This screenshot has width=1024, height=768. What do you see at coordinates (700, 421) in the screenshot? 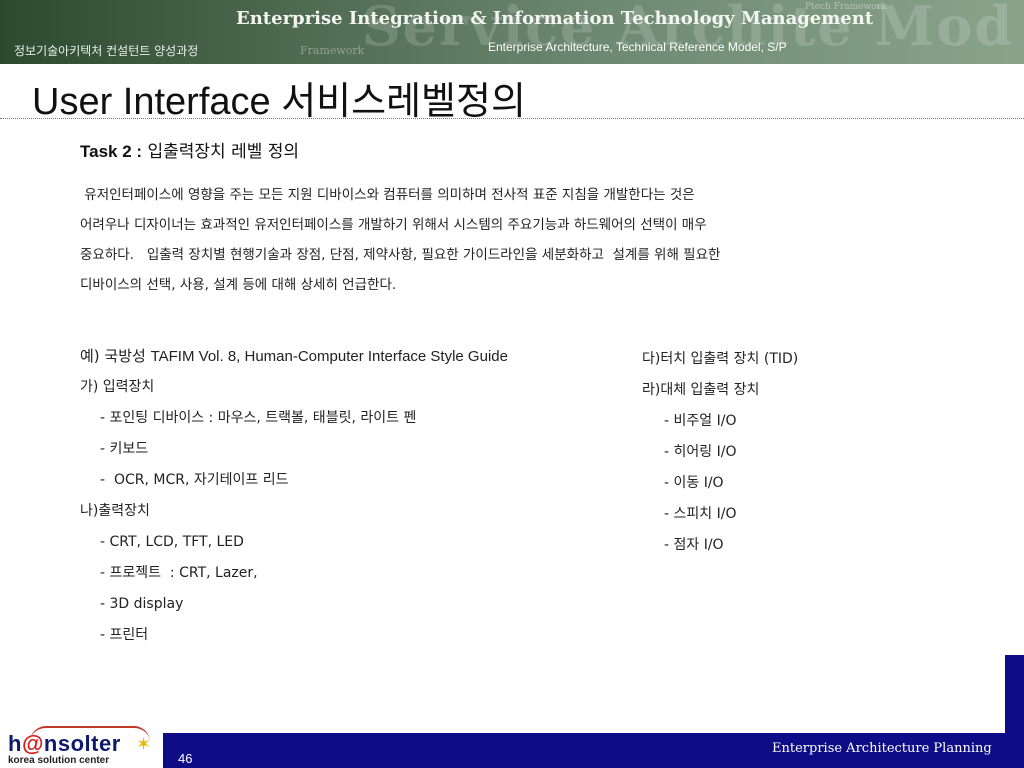
I see `list-item: - 비주얼 I/O` at bounding box center [700, 421].